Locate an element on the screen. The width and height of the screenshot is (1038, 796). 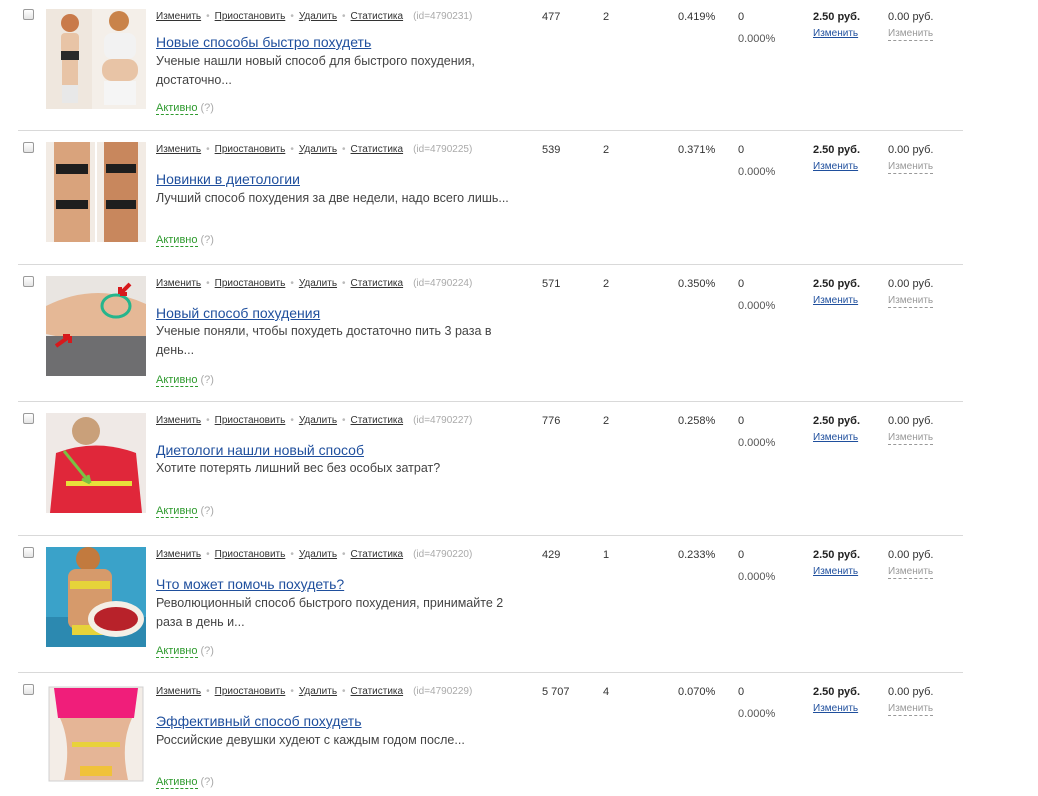
ad-title-link: Новинки в диетологии is located at coordinates (228, 179).